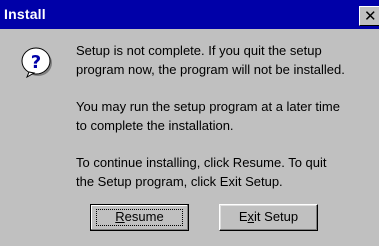  I want to click on exit-setup-button-label: Exit Setup, so click(268, 217).